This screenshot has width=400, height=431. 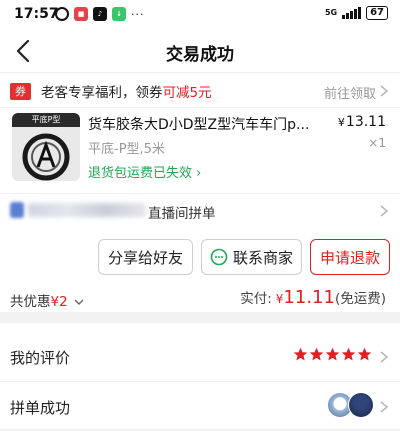 I want to click on group-buy-label: 直播间拼单, so click(x=182, y=214).